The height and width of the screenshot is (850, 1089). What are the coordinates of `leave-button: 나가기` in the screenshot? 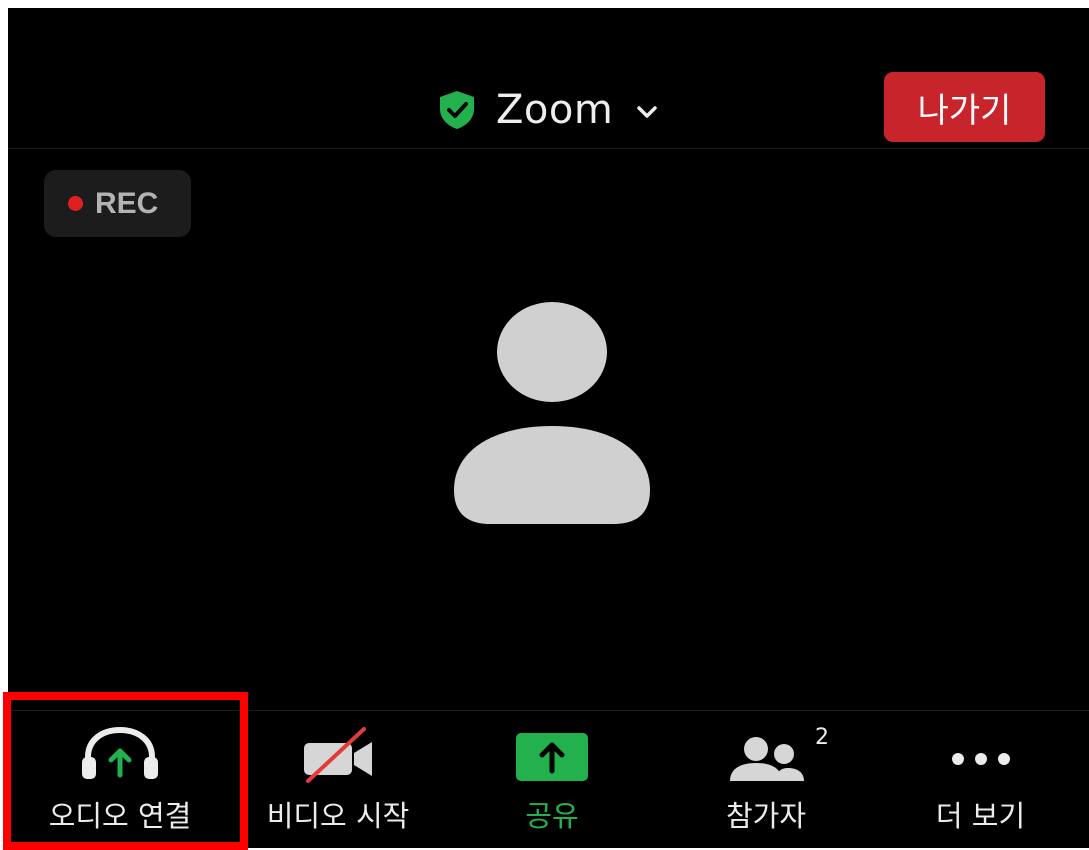 It's located at (964, 107).